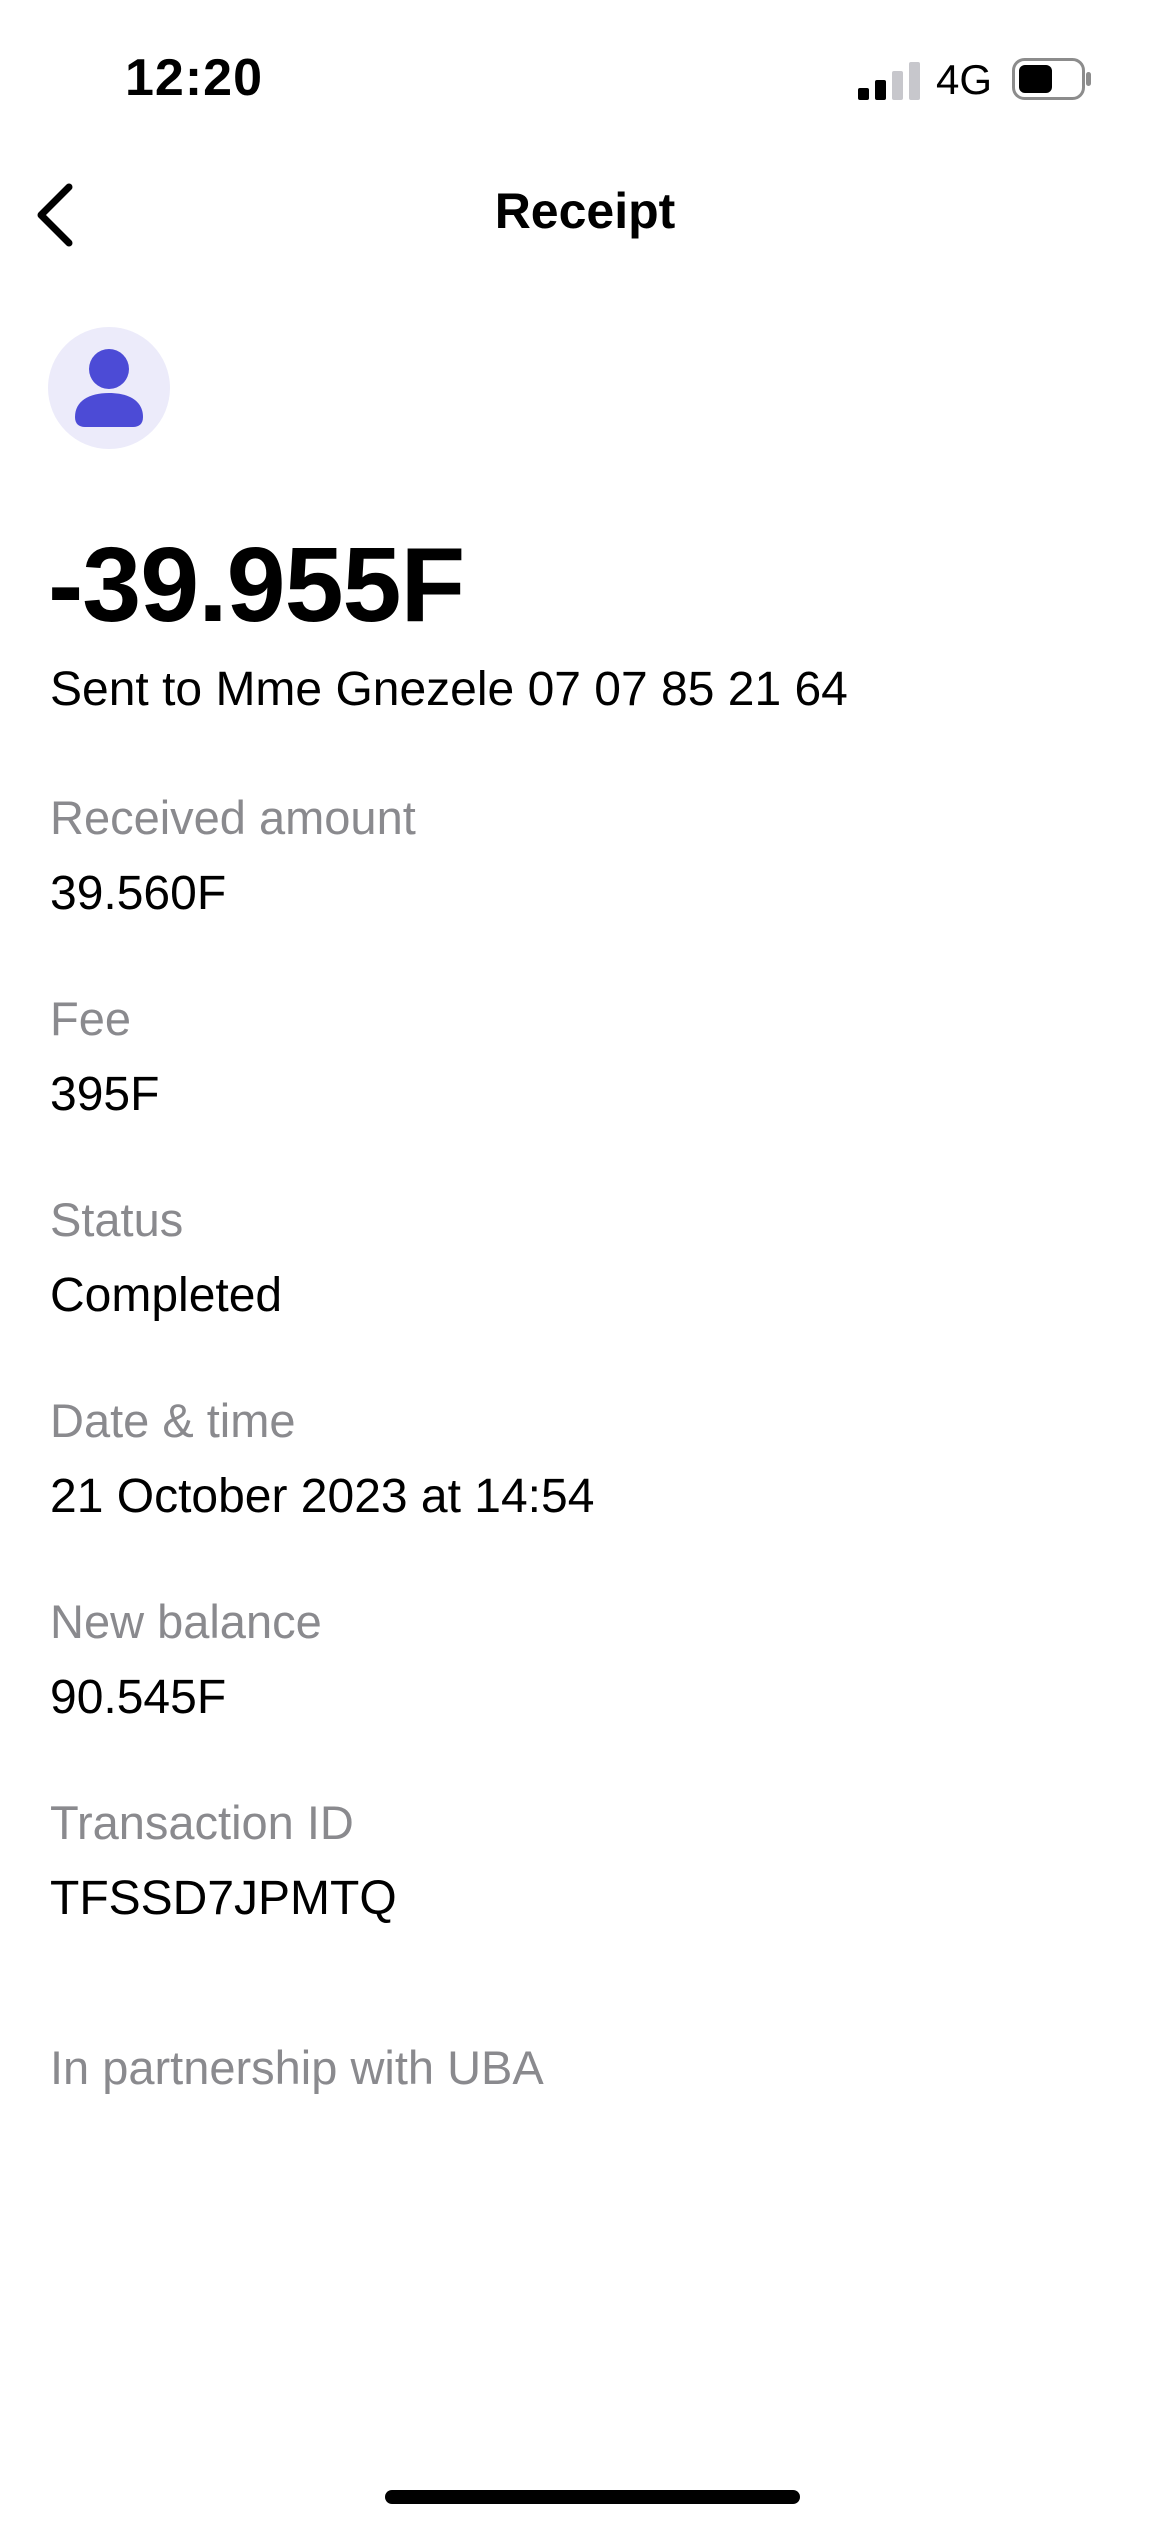  I want to click on detail-date-time: Date & time 21 October 2023 at 14:54, so click(585, 1493).